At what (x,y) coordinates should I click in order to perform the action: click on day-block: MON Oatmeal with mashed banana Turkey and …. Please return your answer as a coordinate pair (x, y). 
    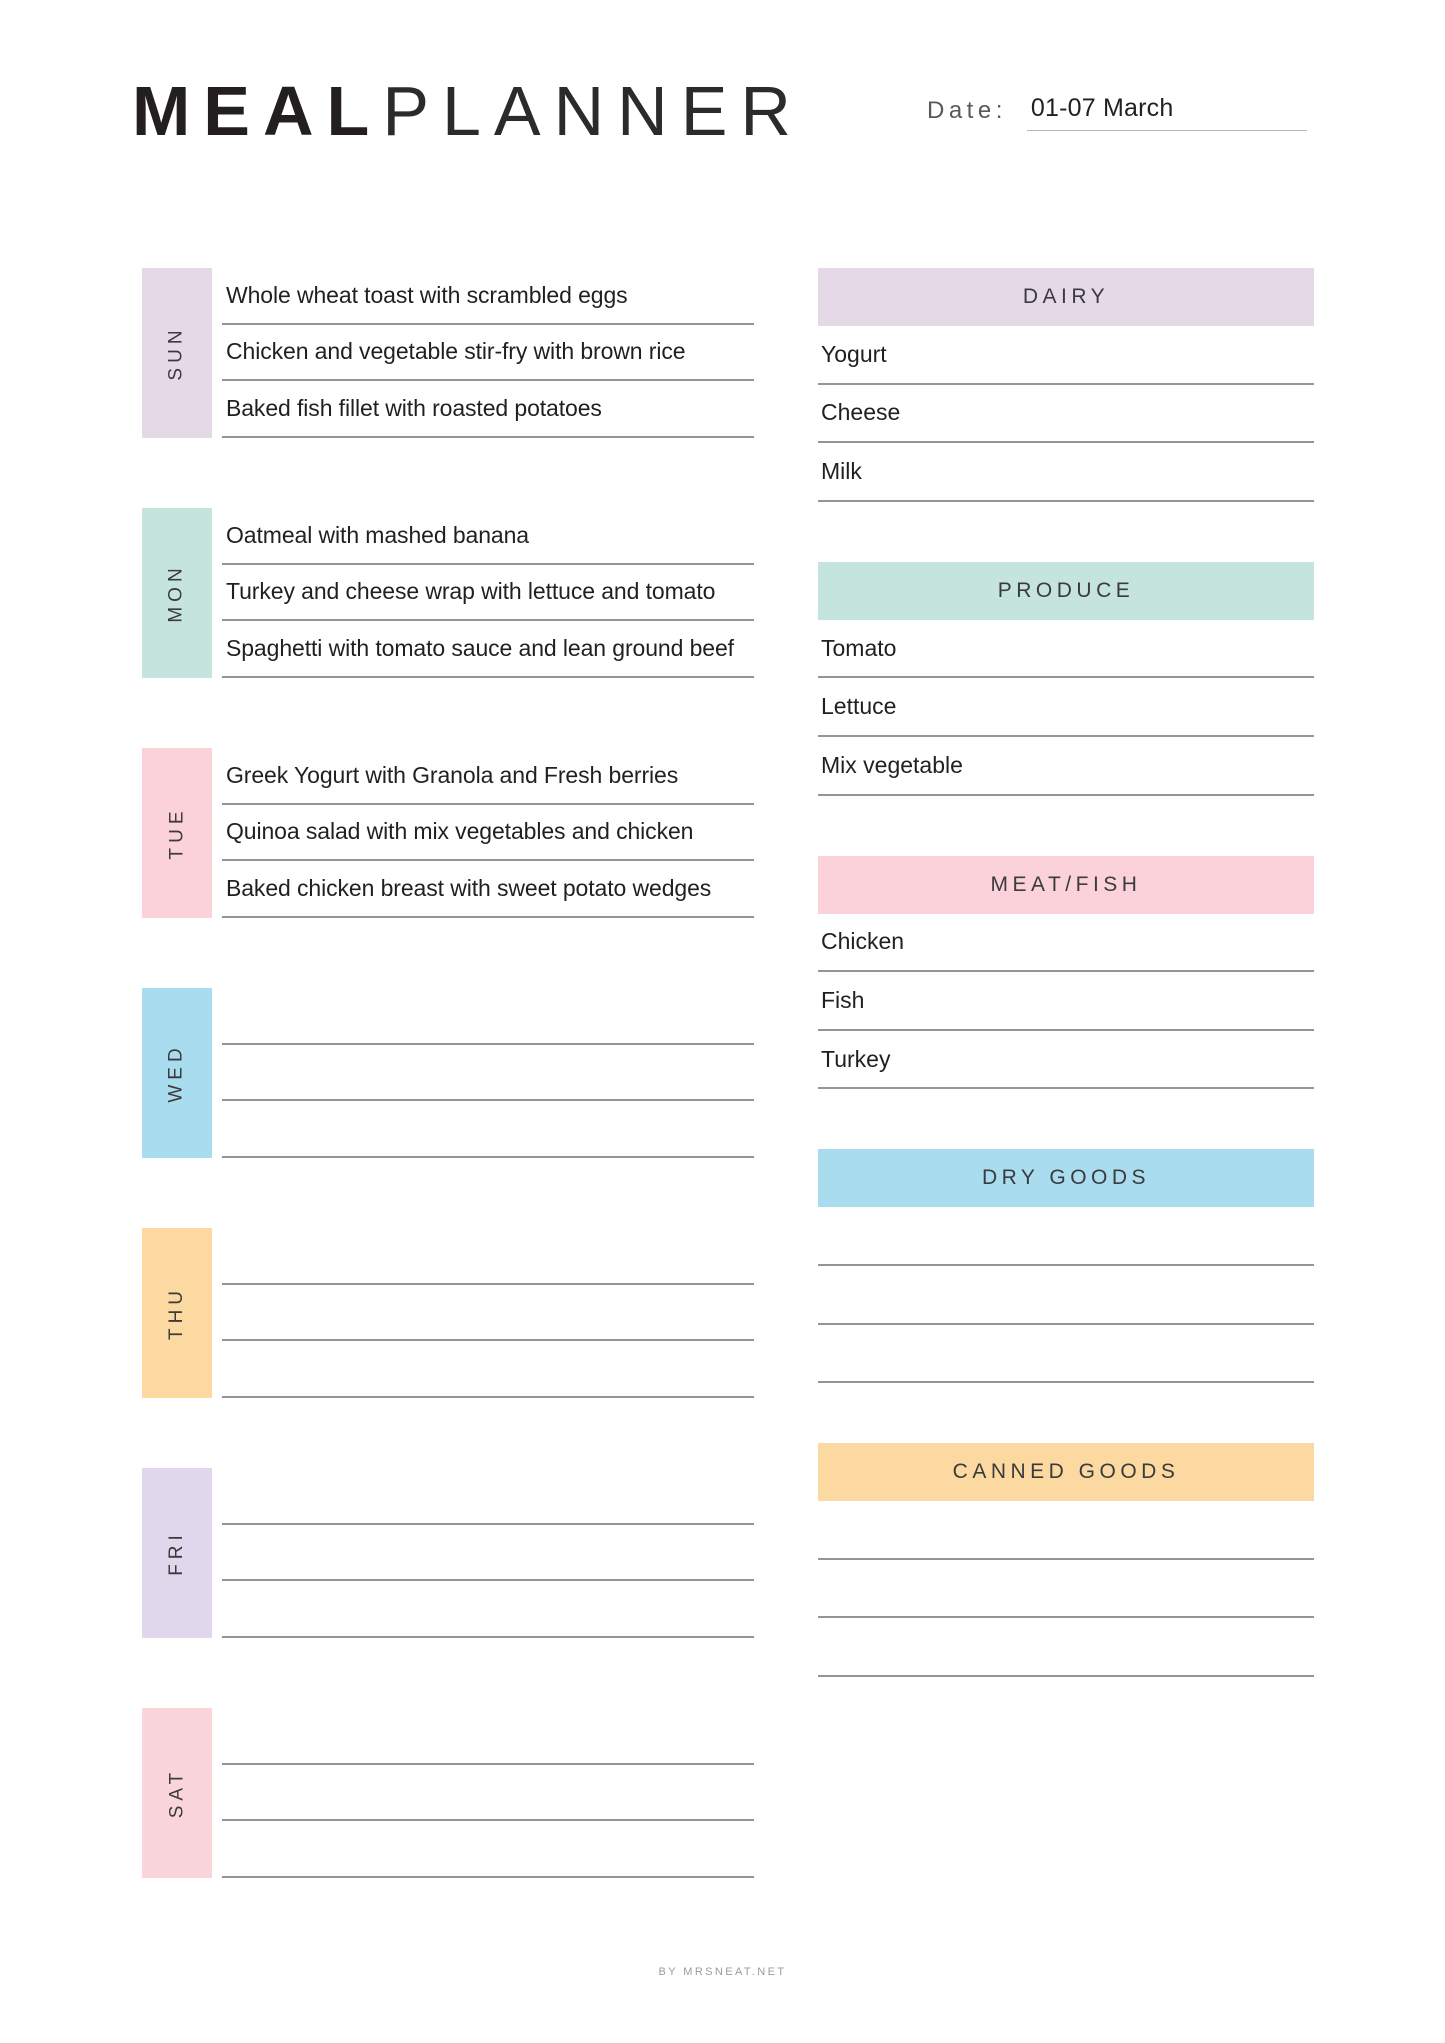
    Looking at the image, I should click on (448, 593).